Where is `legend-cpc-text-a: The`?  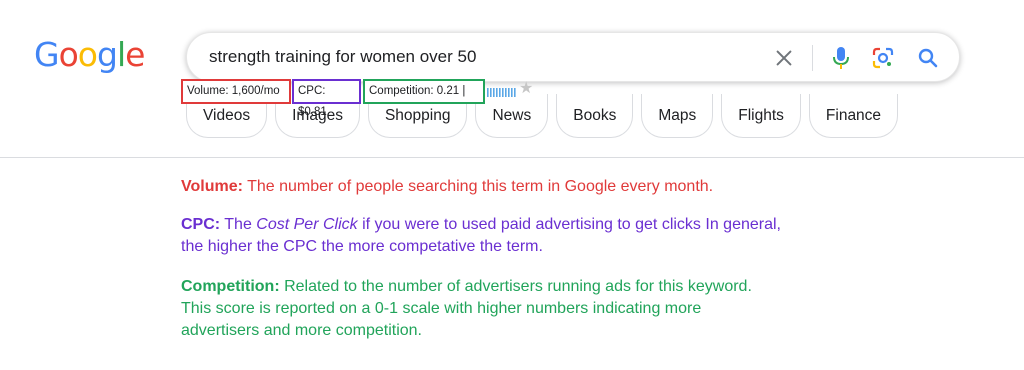
legend-cpc-text-a: The is located at coordinates (238, 224).